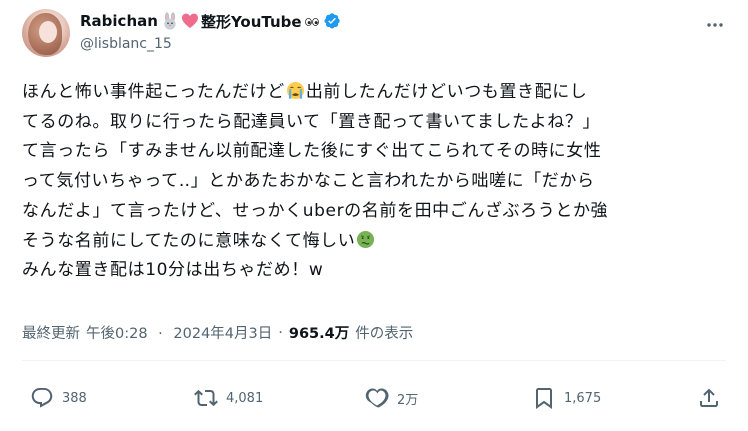  I want to click on rabbit-face-icon, so click(170, 21).